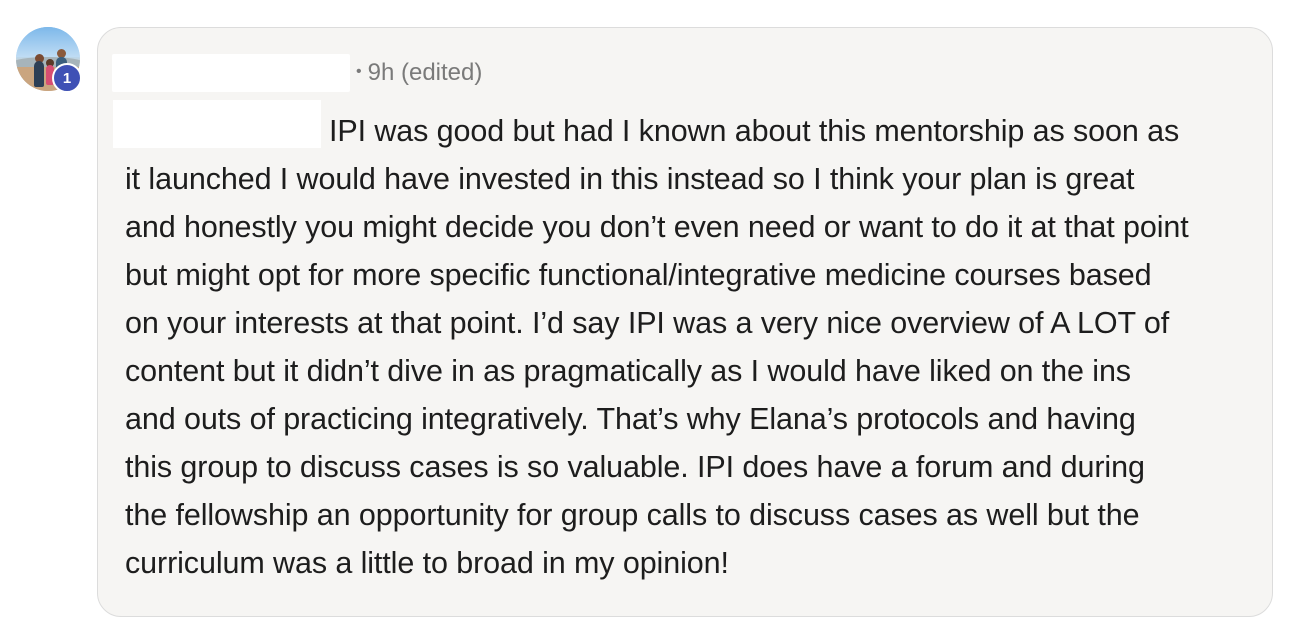 This screenshot has height=636, width=1310. Describe the element at coordinates (48, 42) in the screenshot. I see `avatar-sky` at that location.